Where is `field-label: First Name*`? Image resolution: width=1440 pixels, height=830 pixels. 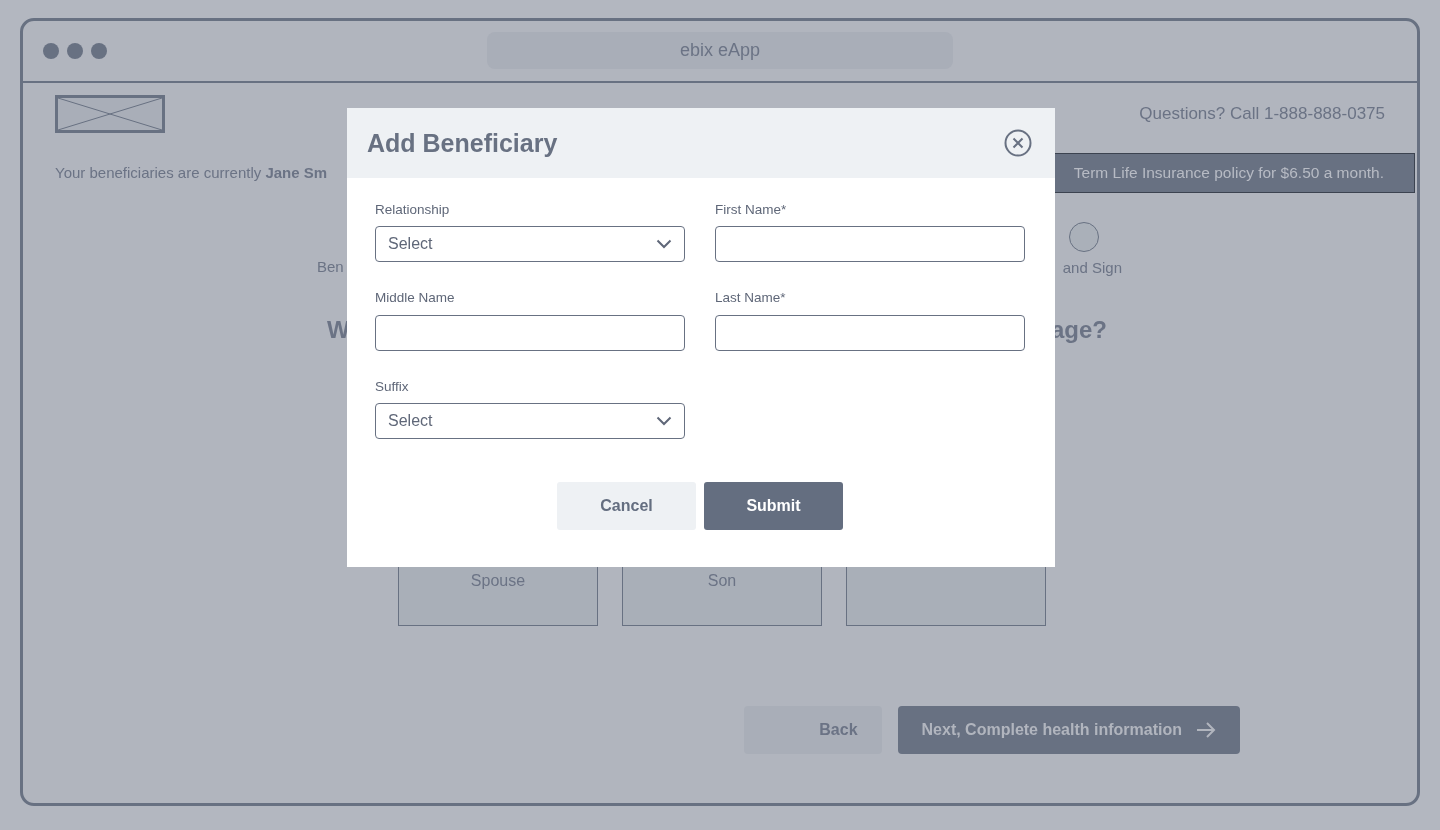
field-label: First Name* is located at coordinates (751, 210).